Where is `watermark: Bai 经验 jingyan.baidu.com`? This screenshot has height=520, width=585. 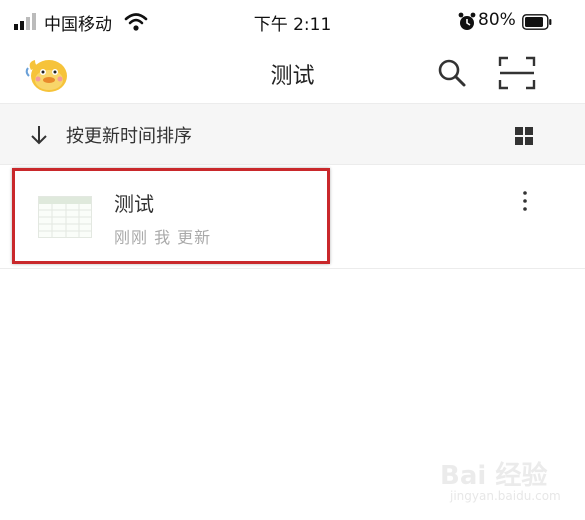
watermark: Bai 经验 jingyan.baidu.com is located at coordinates (500, 485).